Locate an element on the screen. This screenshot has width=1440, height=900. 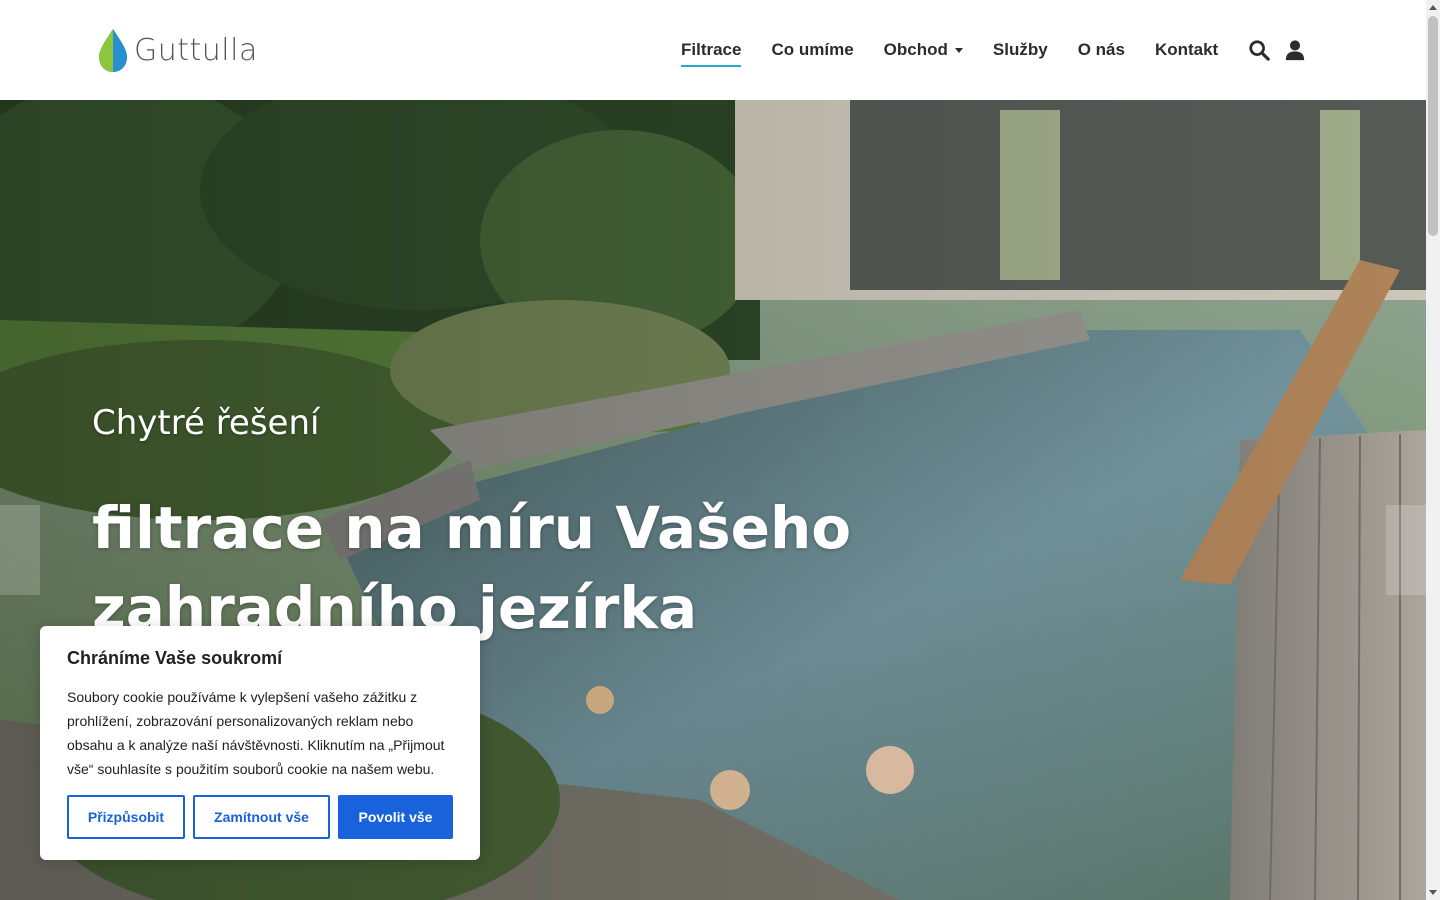
user-icon is located at coordinates (1295, 50).